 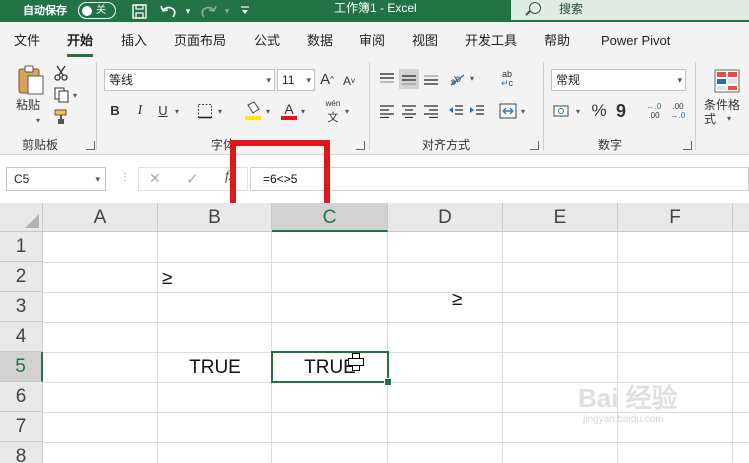 What do you see at coordinates (372, 41) in the screenshot?
I see `tab-review: 审阅` at bounding box center [372, 41].